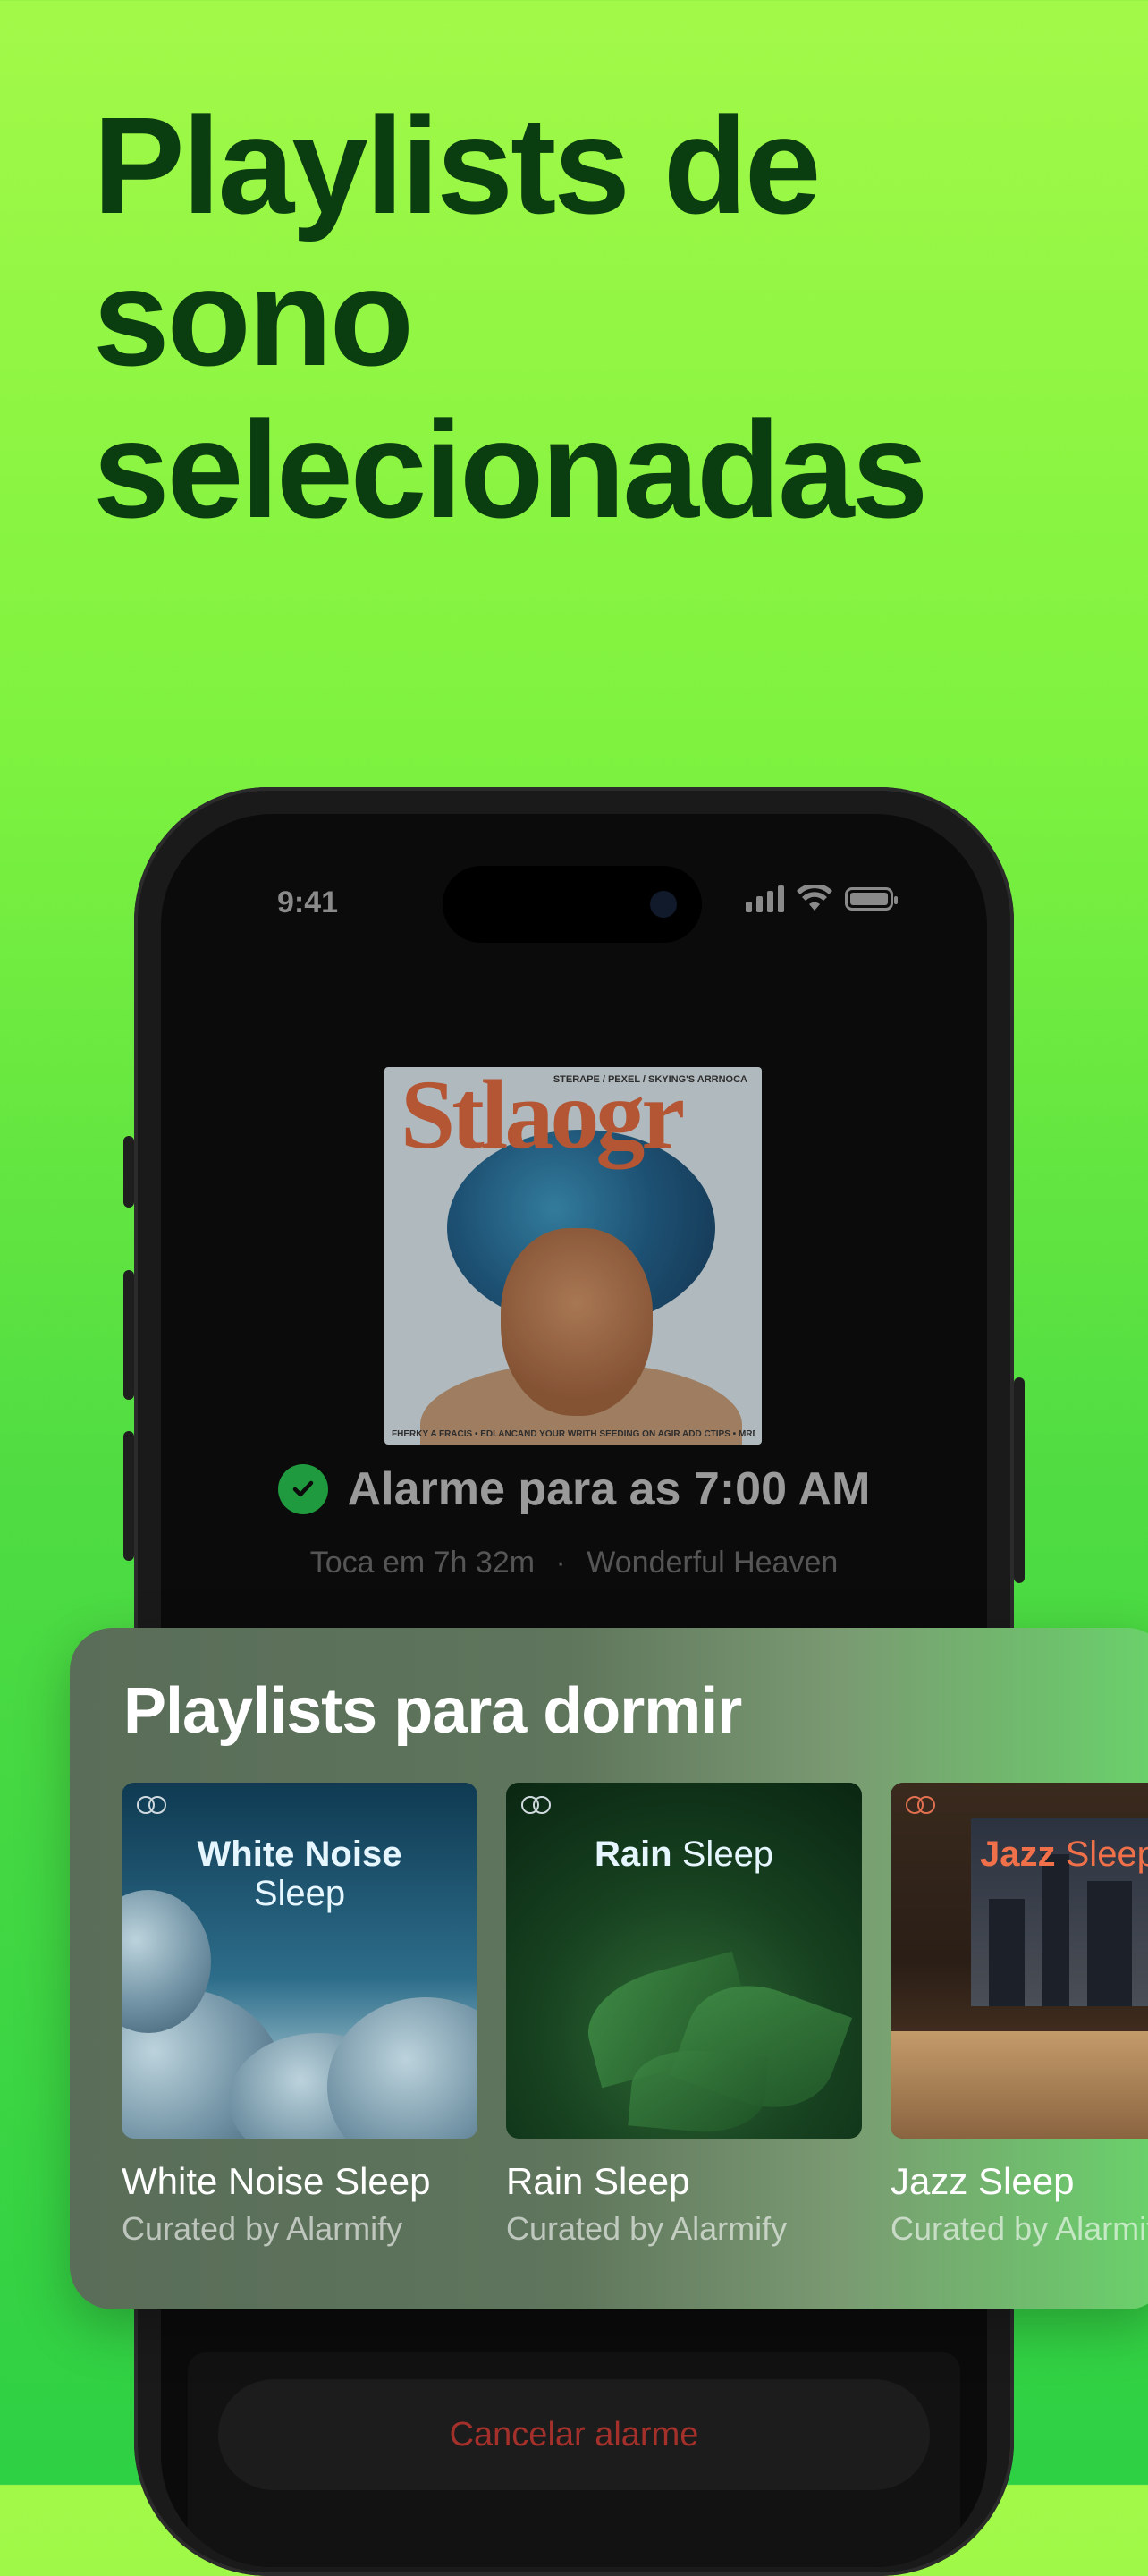 Image resolution: width=1148 pixels, height=2576 pixels. What do you see at coordinates (457, 165) in the screenshot?
I see `headline-line-1: Playlists de` at bounding box center [457, 165].